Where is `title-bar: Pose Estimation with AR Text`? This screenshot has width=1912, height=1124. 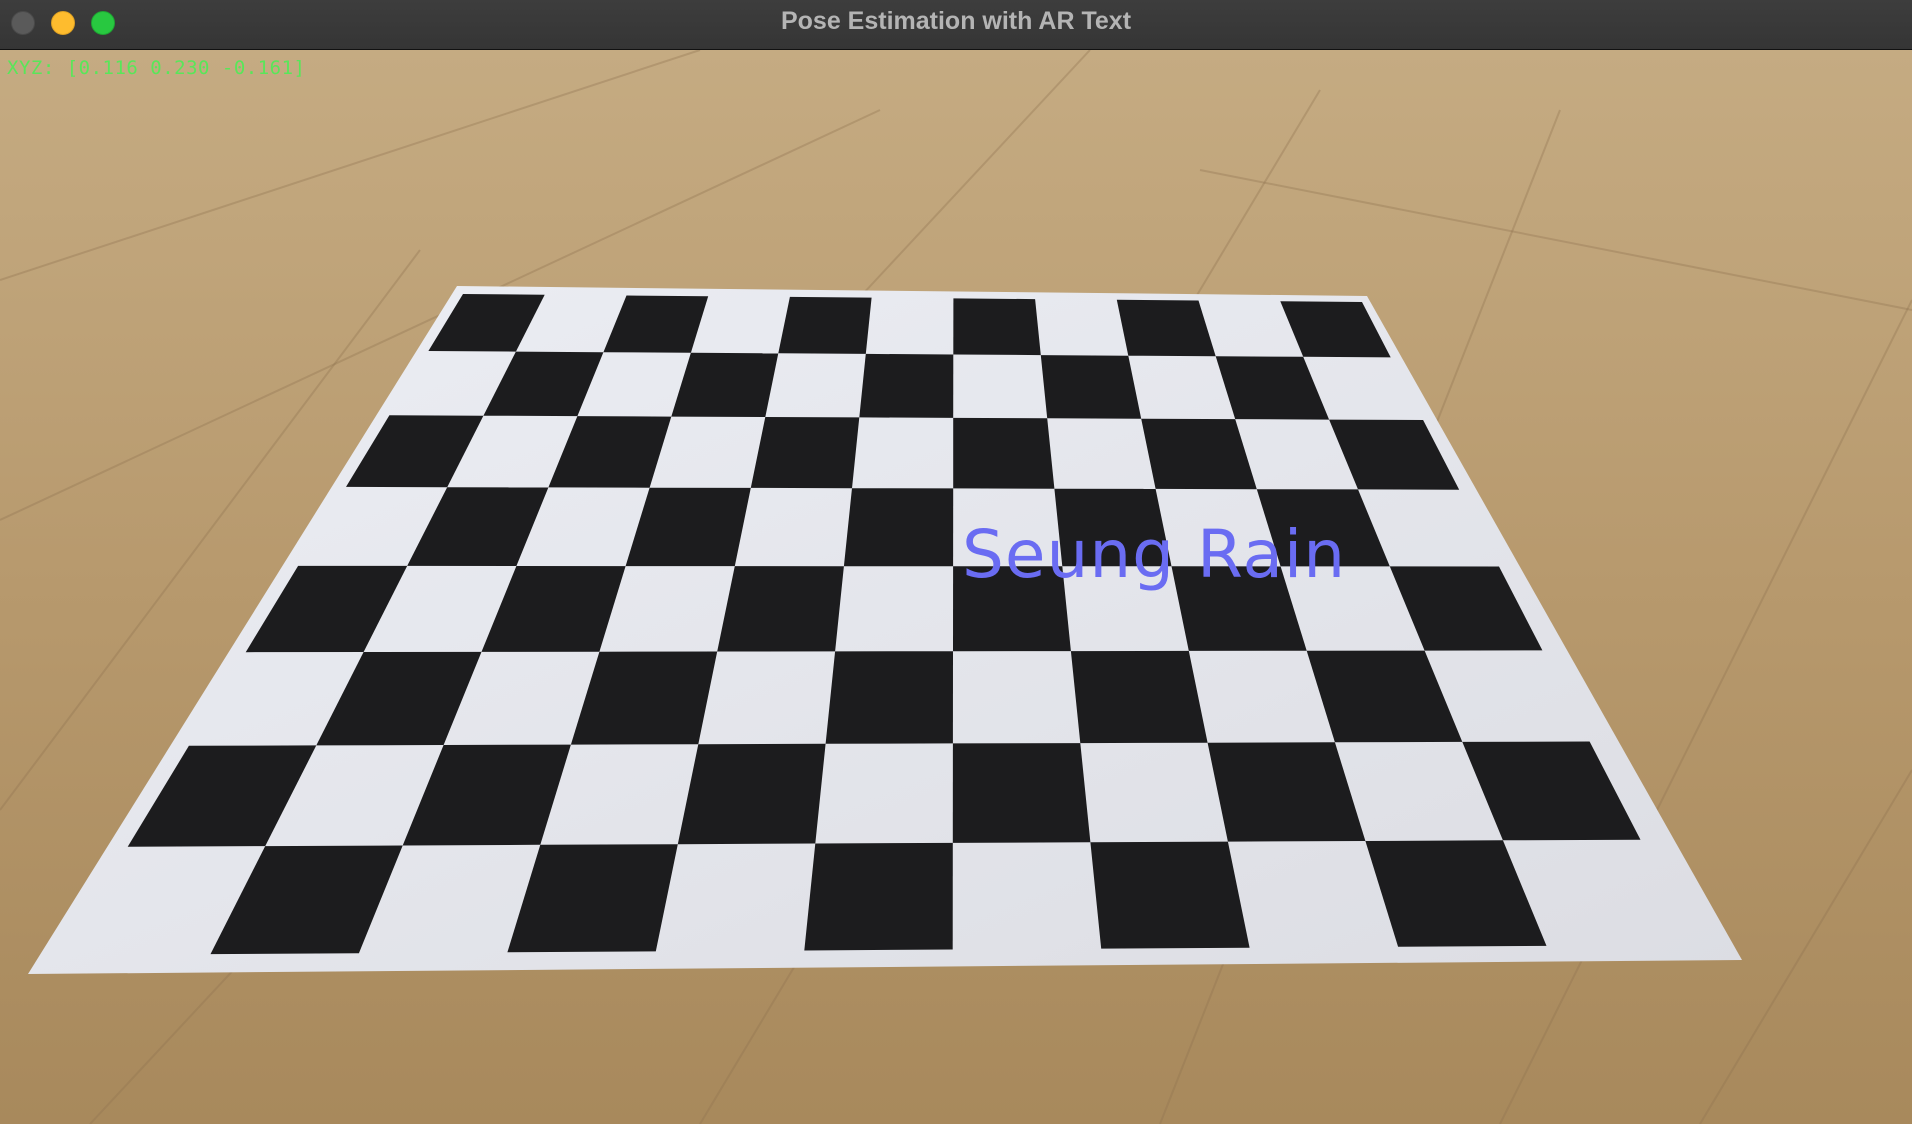
title-bar: Pose Estimation with AR Text is located at coordinates (956, 25).